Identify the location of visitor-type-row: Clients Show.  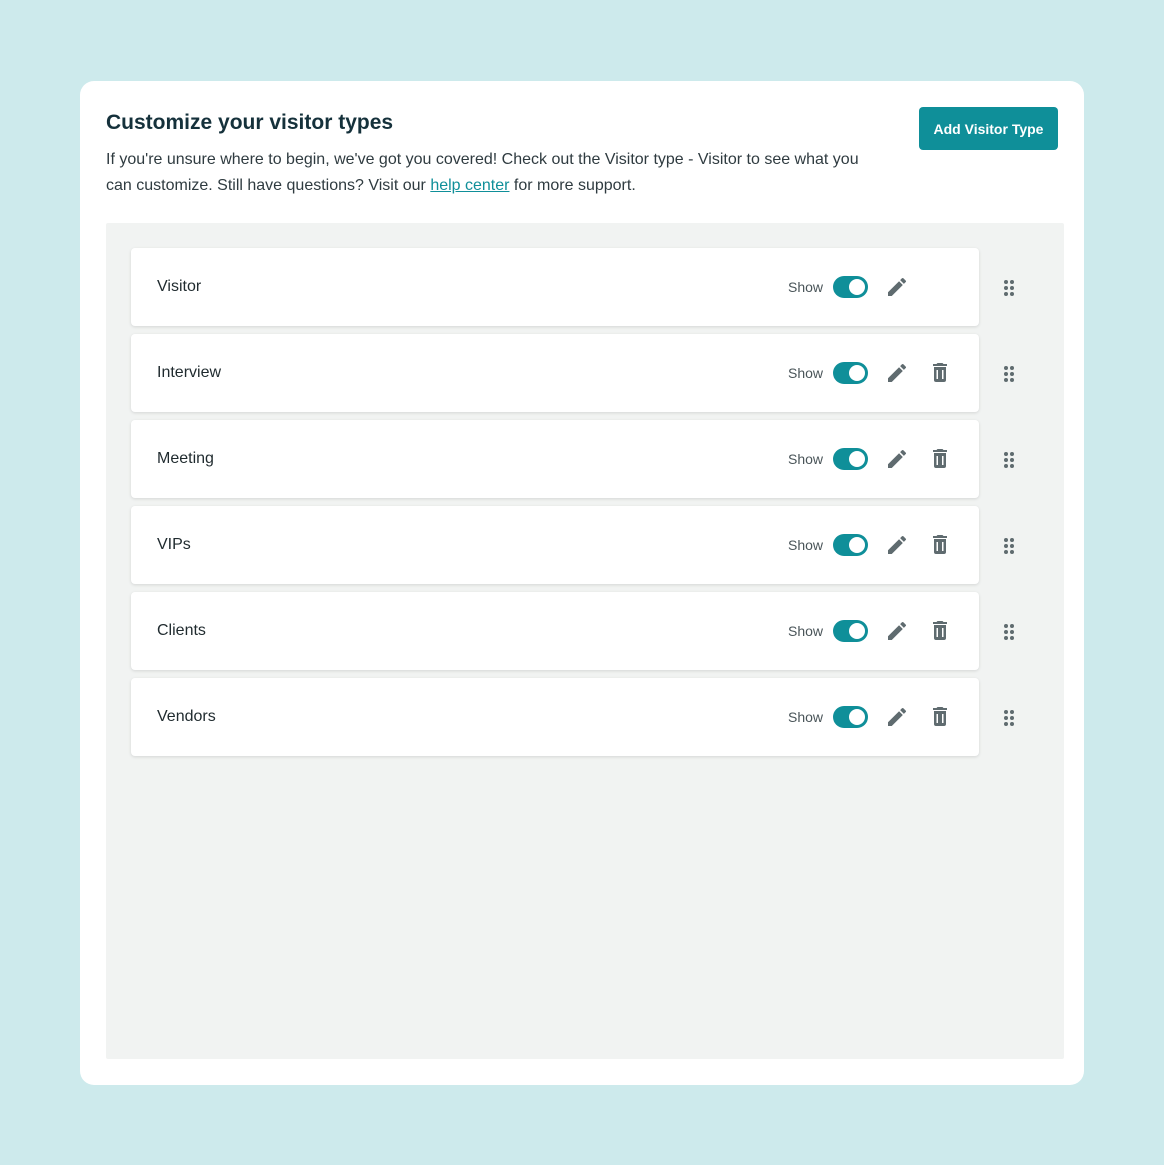
(555, 631).